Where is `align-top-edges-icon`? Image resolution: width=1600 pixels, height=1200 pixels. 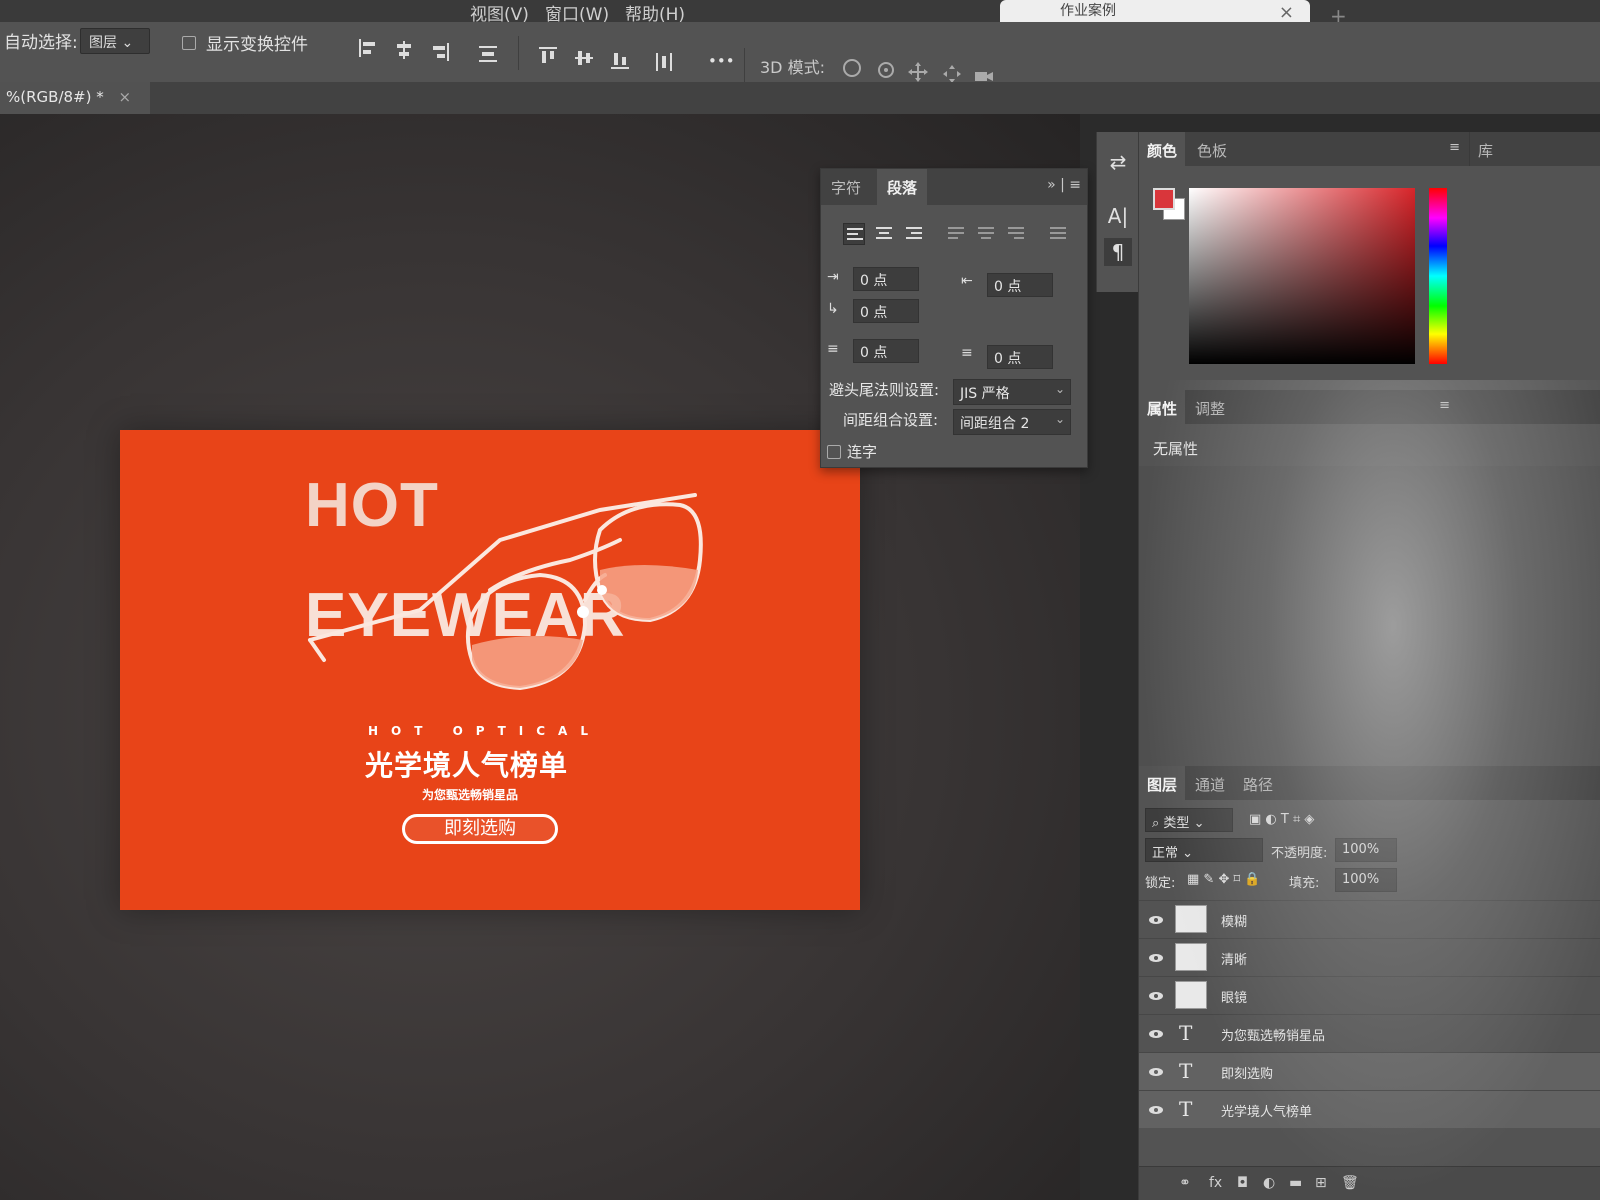
align-top-edges-icon is located at coordinates (548, 56).